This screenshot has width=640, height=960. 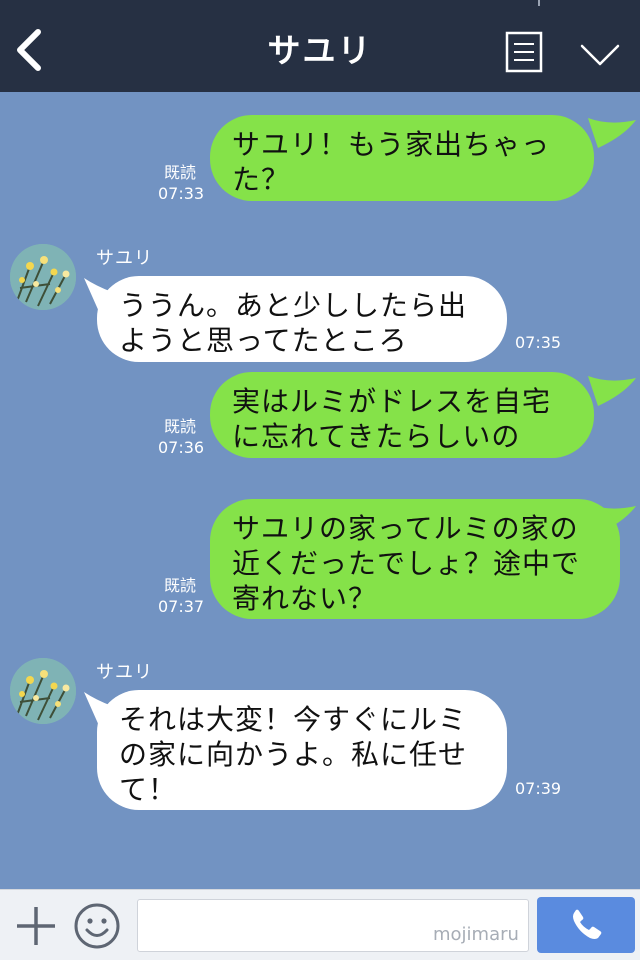 I want to click on chat-title: サユリ, so click(x=320, y=50).